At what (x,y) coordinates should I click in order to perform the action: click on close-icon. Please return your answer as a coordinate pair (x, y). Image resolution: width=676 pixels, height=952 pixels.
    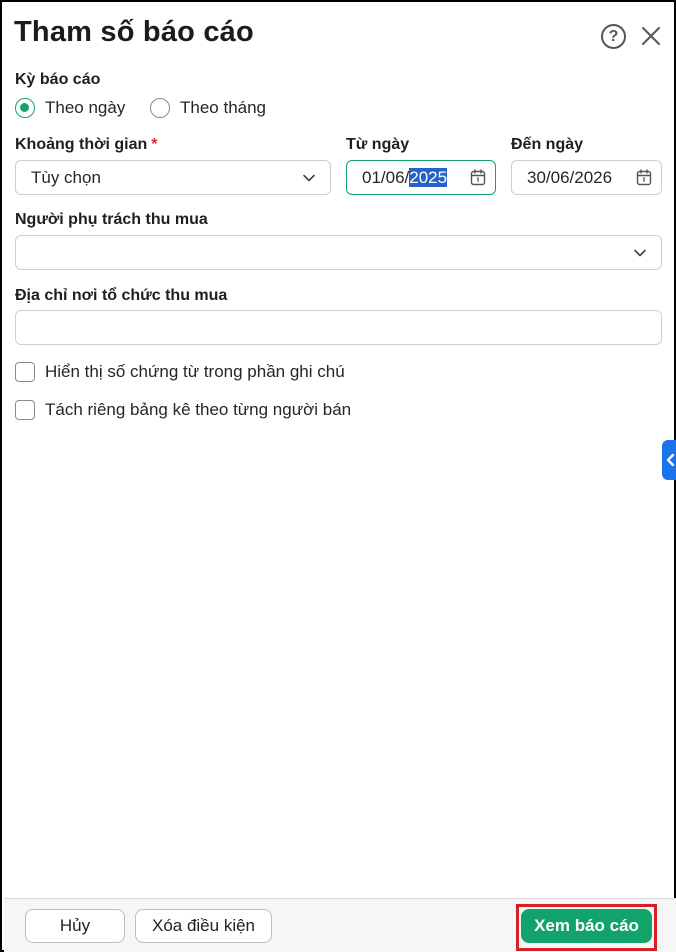
    Looking at the image, I should click on (651, 36).